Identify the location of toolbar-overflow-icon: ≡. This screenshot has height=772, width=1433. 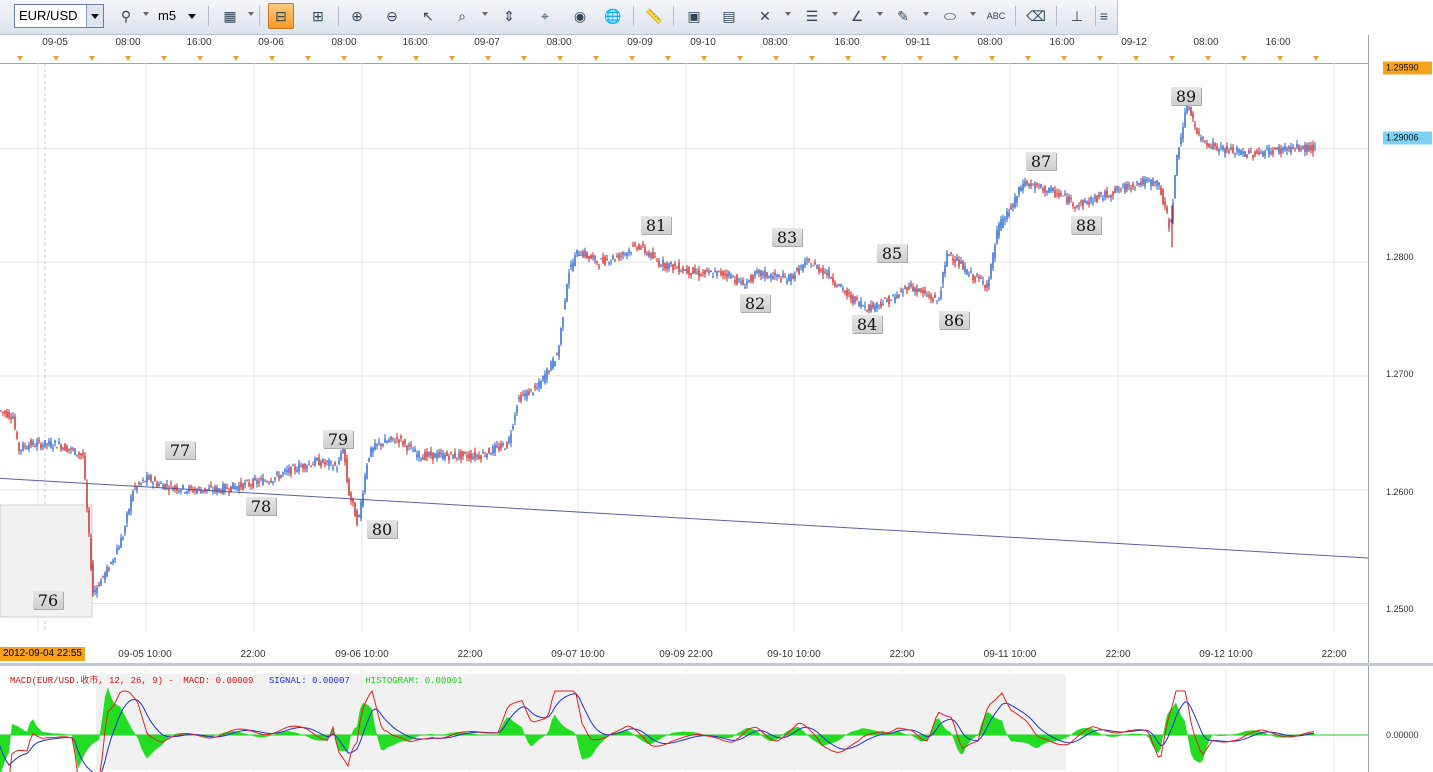
(1104, 16).